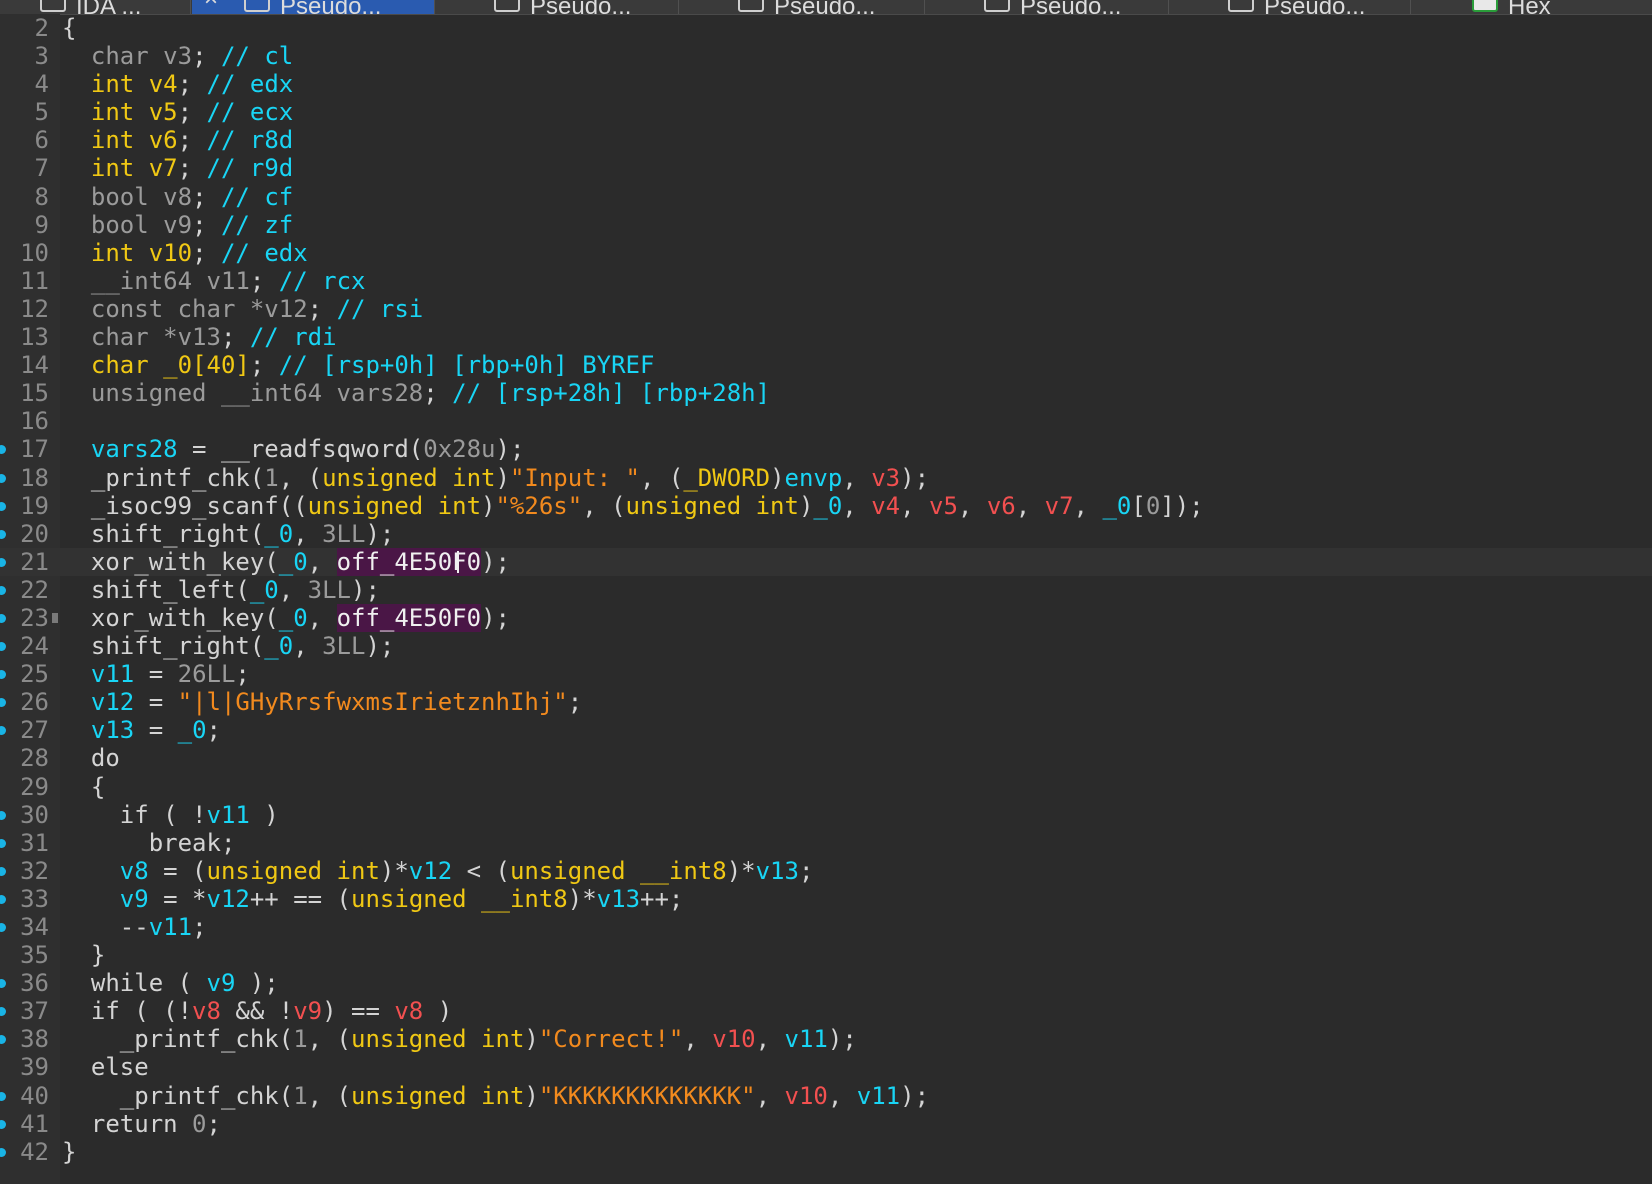 This screenshot has width=1652, height=1184. I want to click on code-line: 16, so click(826, 421).